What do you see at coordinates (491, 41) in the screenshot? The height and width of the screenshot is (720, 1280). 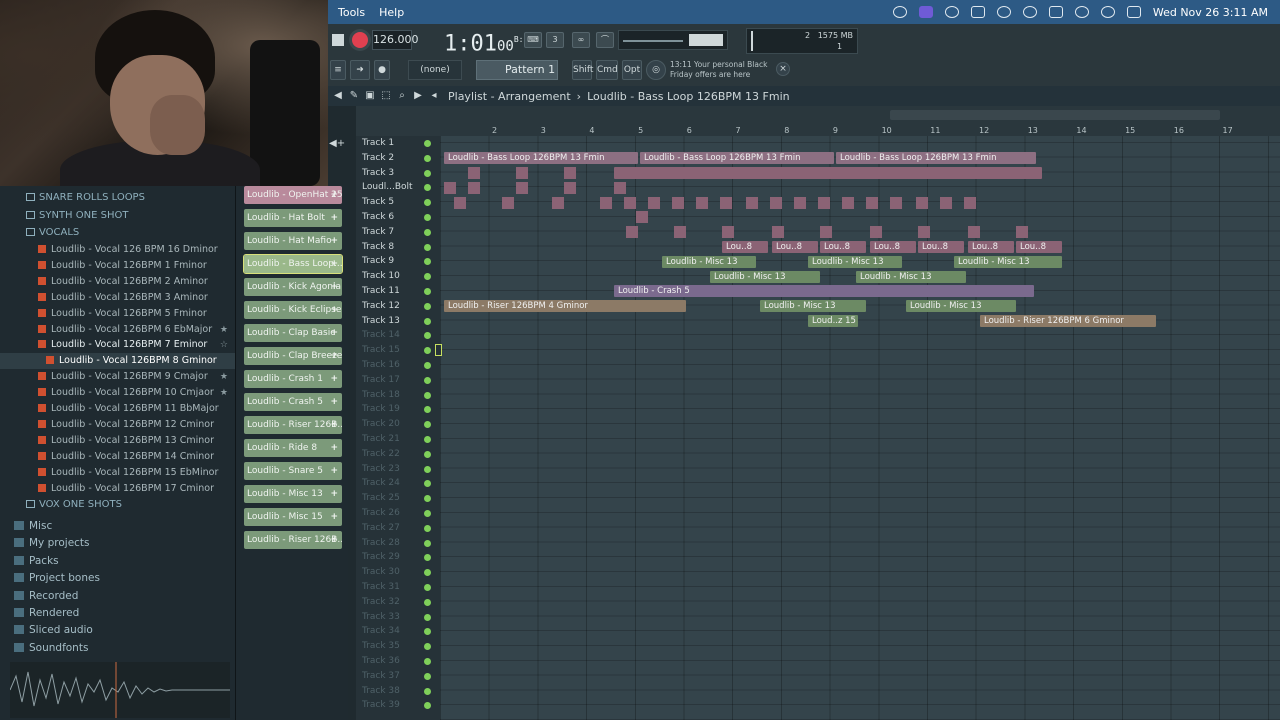 I see `song-position-clock: 1:0100B:S:T` at bounding box center [491, 41].